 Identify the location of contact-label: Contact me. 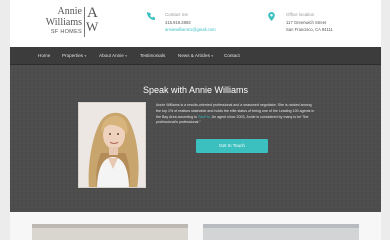
(177, 14).